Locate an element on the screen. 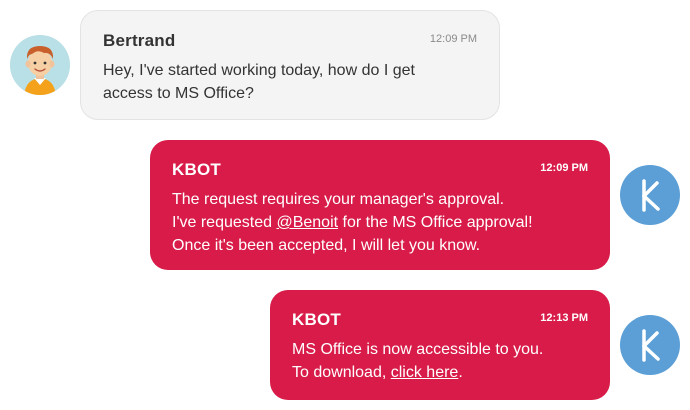  message-text-segment: To download, is located at coordinates (341, 372).